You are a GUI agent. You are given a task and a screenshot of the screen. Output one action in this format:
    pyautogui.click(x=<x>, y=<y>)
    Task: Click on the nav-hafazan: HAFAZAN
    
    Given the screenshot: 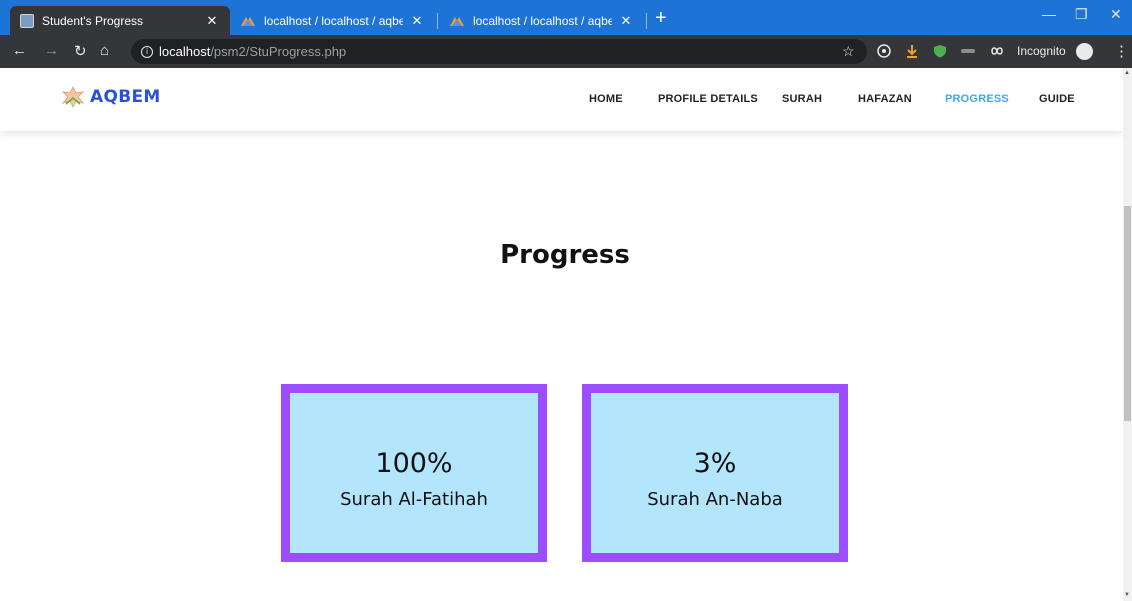 What is the action you would take?
    pyautogui.click(x=885, y=99)
    